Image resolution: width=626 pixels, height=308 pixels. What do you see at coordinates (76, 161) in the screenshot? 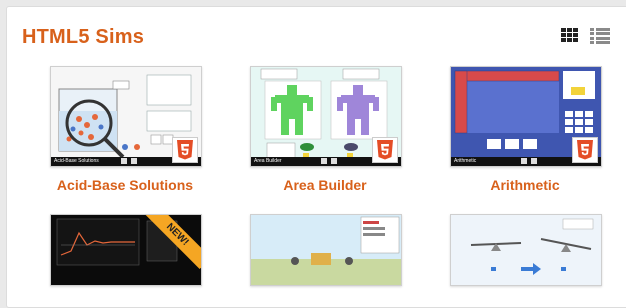
I see `sim-caption: Acid-Base Solutions` at bounding box center [76, 161].